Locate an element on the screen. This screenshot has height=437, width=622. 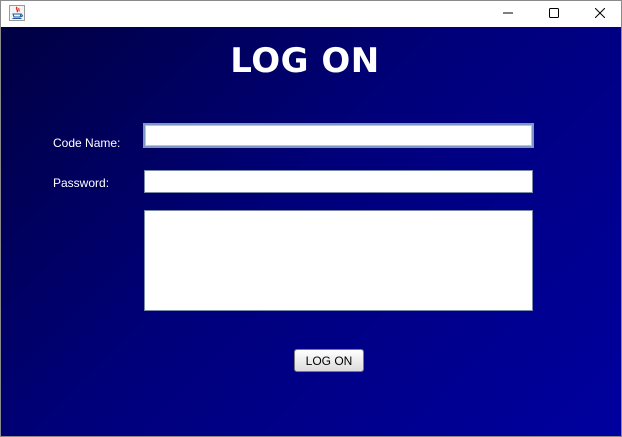
page-title: LOG ON is located at coordinates (305, 61).